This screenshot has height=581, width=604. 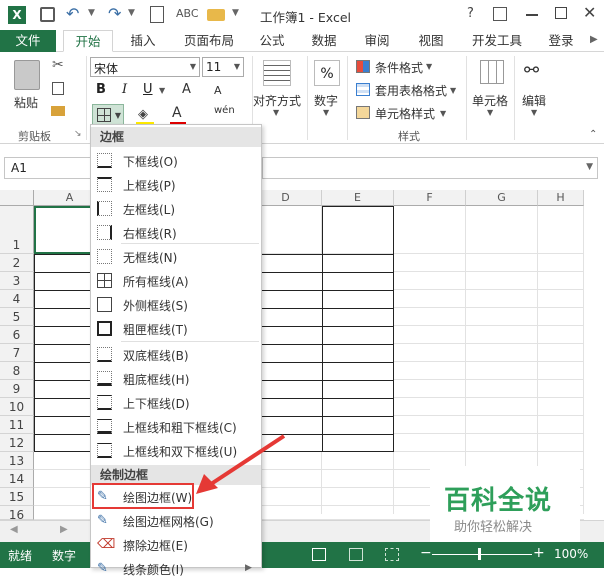 I want to click on font-grow-icon: A, so click(x=186, y=89).